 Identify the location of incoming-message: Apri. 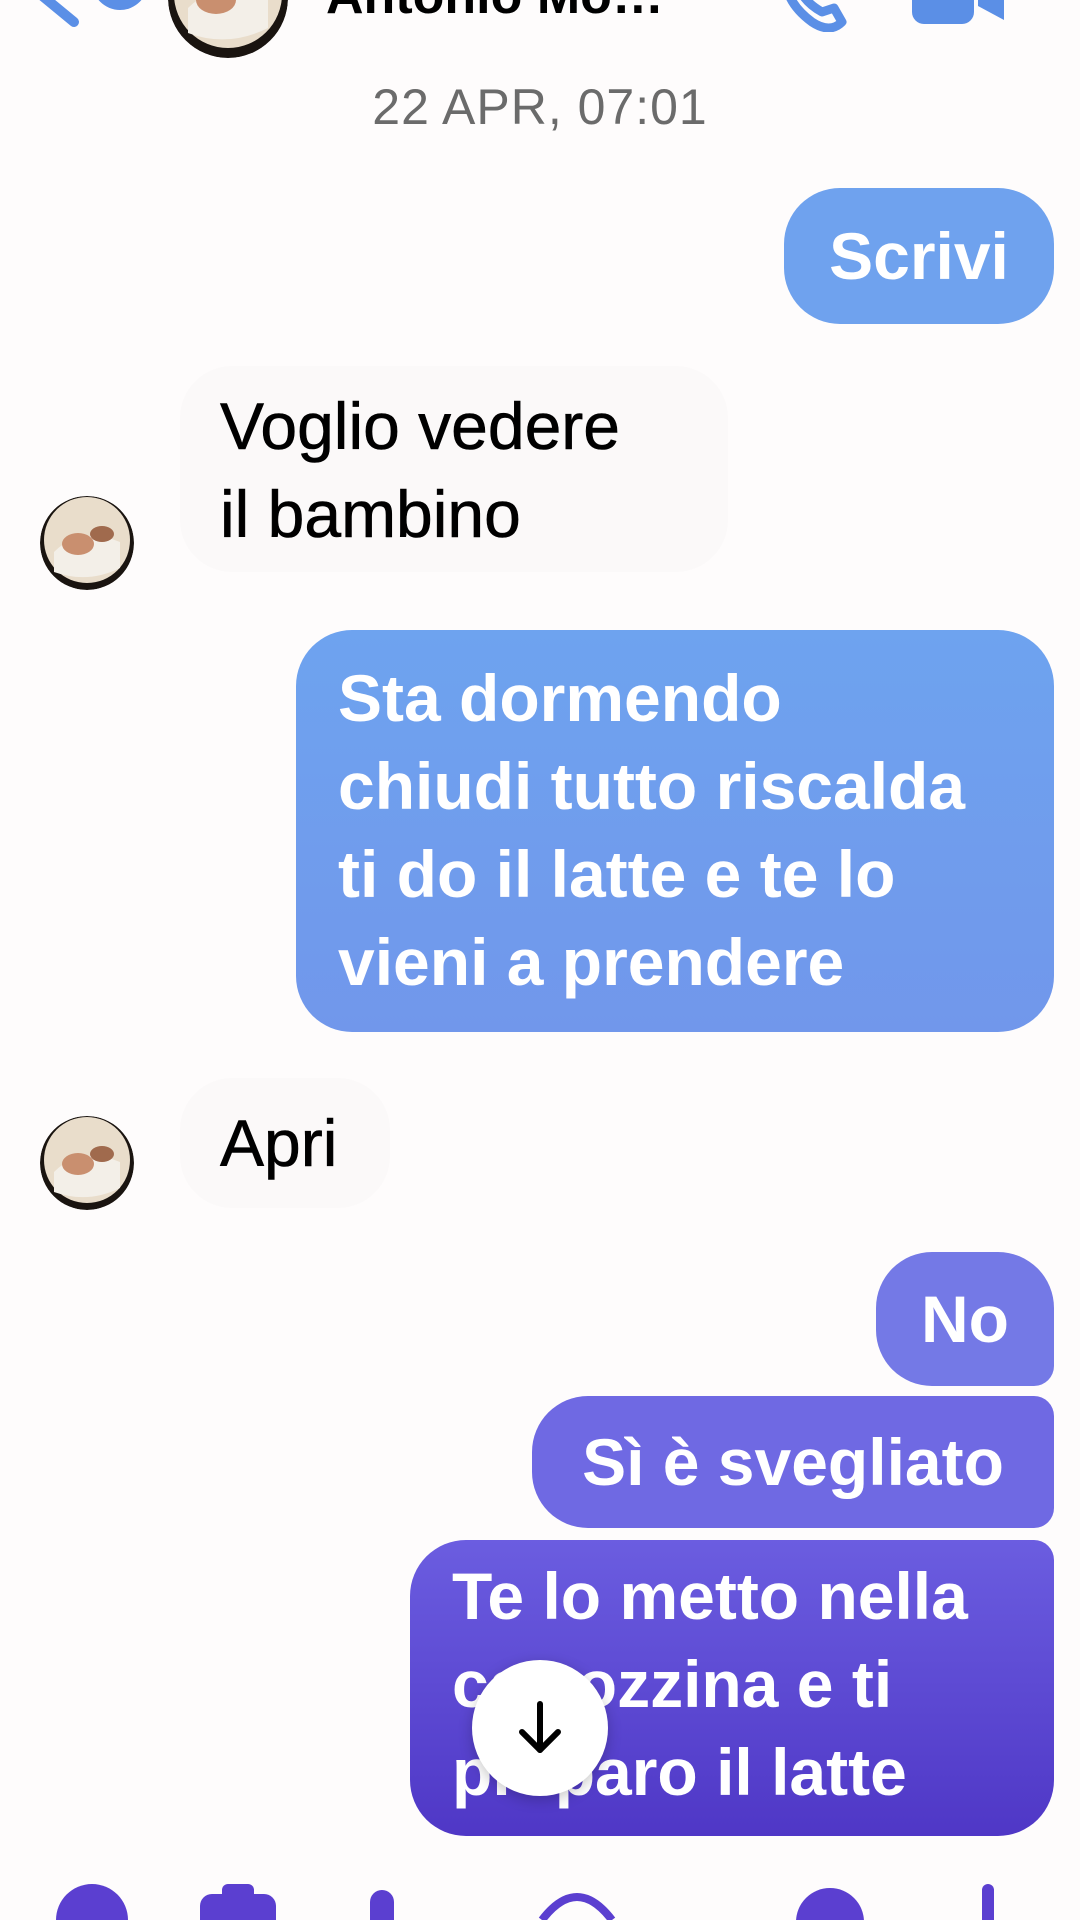
(285, 1143).